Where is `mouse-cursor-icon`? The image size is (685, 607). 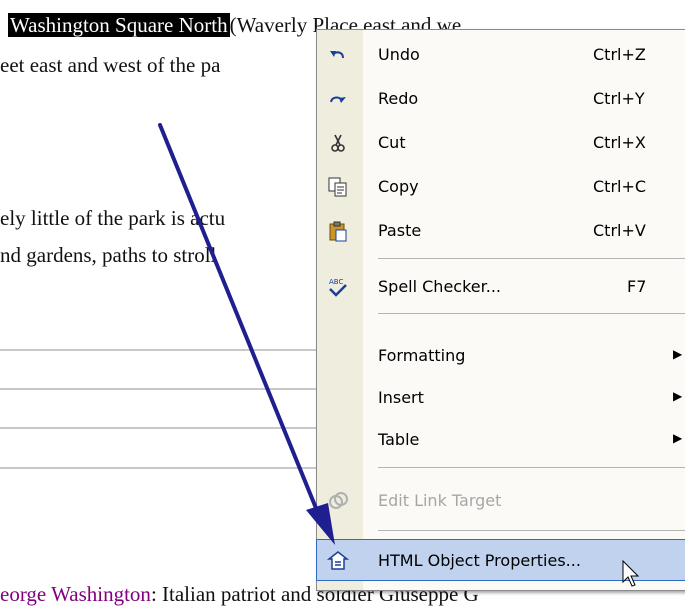 mouse-cursor-icon is located at coordinates (631, 573).